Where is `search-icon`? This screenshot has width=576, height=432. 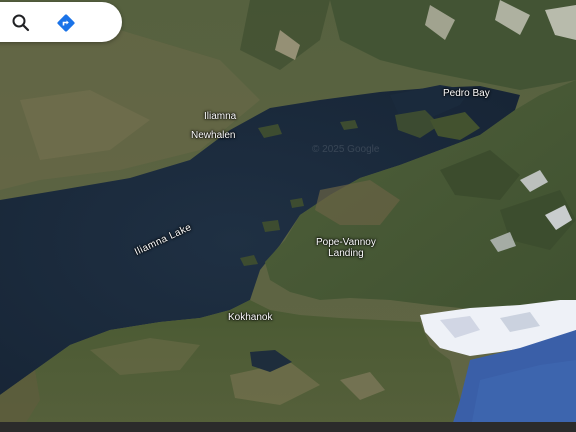 search-icon is located at coordinates (21, 23).